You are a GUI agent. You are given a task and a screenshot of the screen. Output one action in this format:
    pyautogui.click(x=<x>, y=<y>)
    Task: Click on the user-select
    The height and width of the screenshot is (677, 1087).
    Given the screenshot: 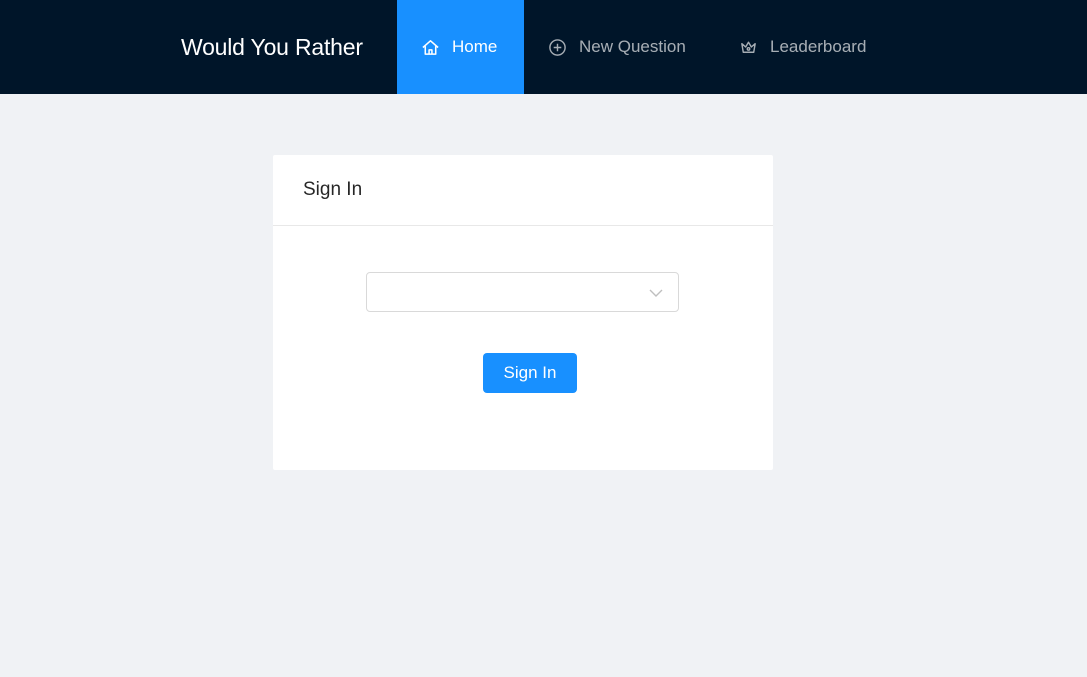 What is the action you would take?
    pyautogui.click(x=522, y=292)
    